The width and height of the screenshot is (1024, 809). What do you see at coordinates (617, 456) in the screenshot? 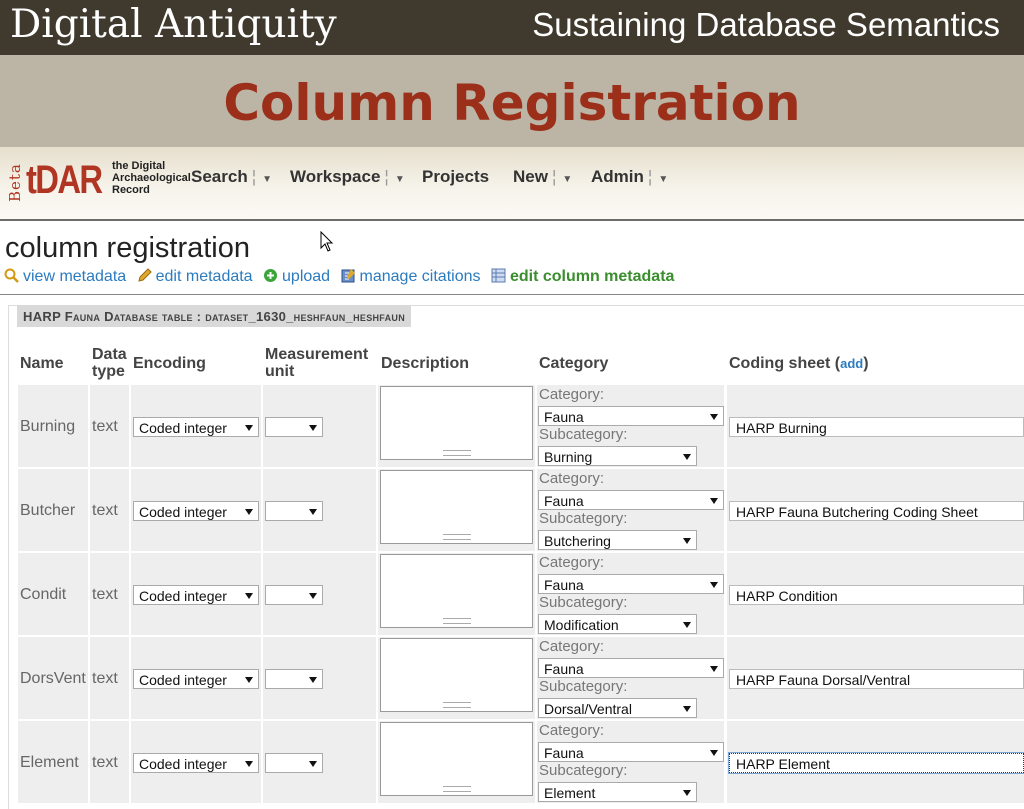
I see `subcategory-select: Burning` at bounding box center [617, 456].